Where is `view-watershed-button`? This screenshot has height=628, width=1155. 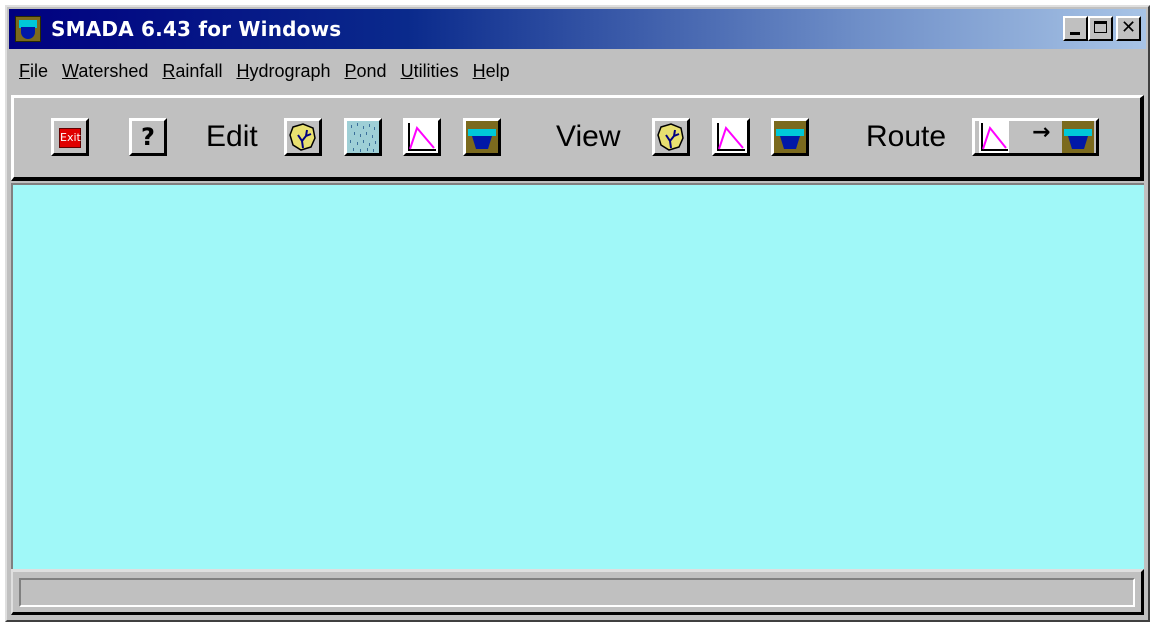 view-watershed-button is located at coordinates (671, 137).